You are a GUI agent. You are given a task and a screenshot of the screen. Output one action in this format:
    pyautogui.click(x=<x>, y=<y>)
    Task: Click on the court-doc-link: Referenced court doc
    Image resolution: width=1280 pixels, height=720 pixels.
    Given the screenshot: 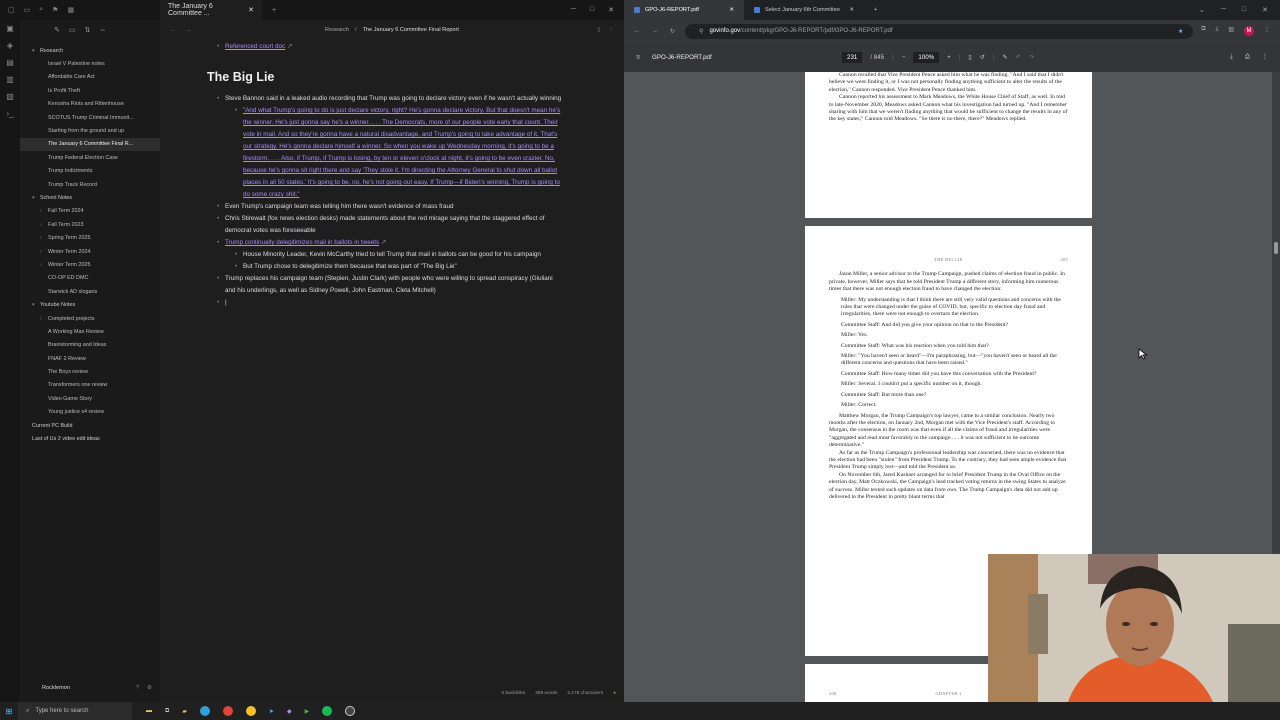 What is the action you would take?
    pyautogui.click(x=255, y=46)
    